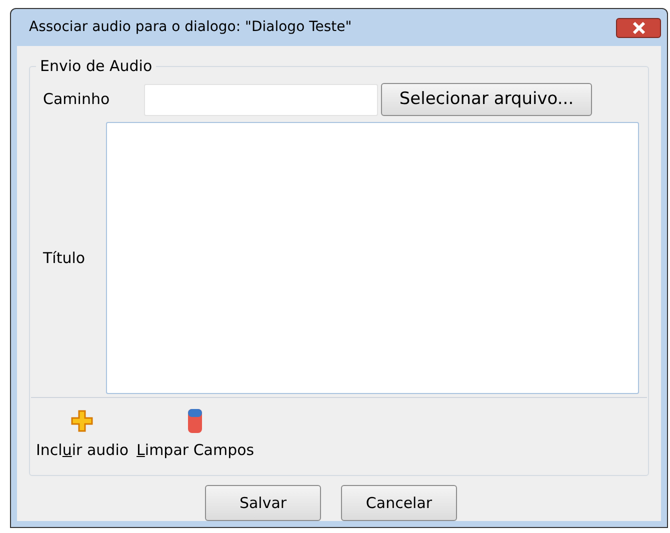 This screenshot has height=533, width=670. I want to click on path-field, so click(261, 100).